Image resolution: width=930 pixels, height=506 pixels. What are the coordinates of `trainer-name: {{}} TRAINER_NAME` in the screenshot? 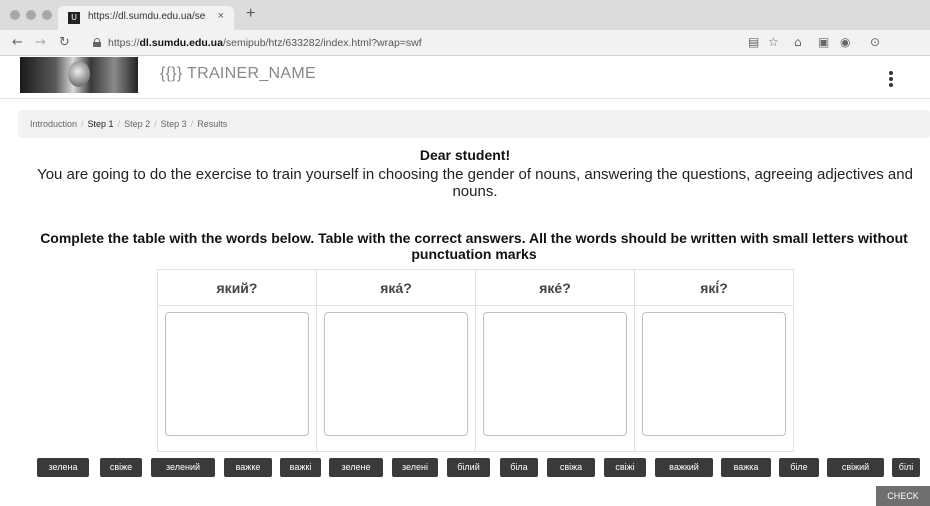 It's located at (238, 73).